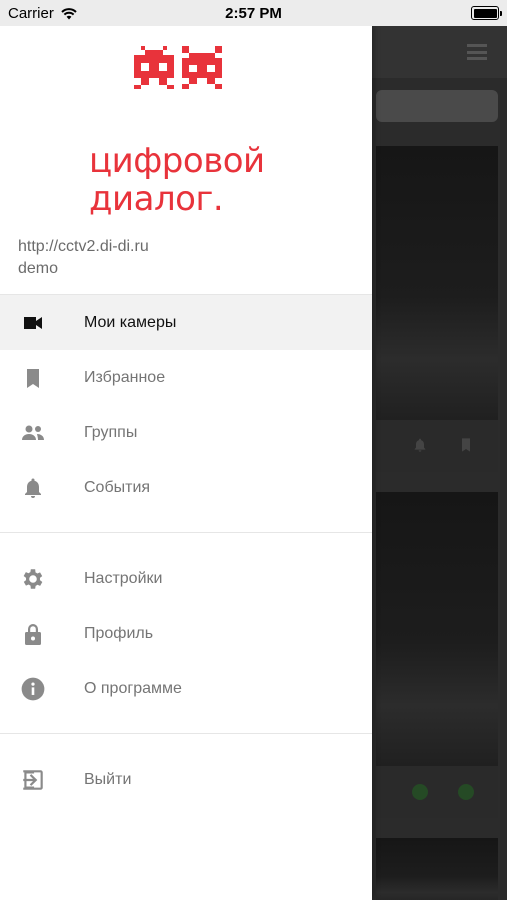  What do you see at coordinates (186, 487) in the screenshot?
I see `menu-item-events: События` at bounding box center [186, 487].